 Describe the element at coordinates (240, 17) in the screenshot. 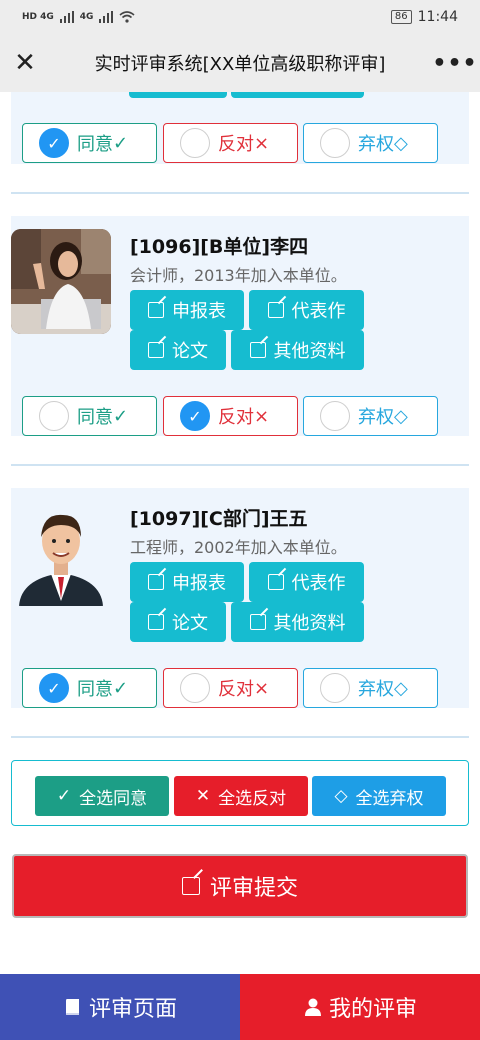

I see `status-bar: HD 4G 4G 86 11:44` at that location.